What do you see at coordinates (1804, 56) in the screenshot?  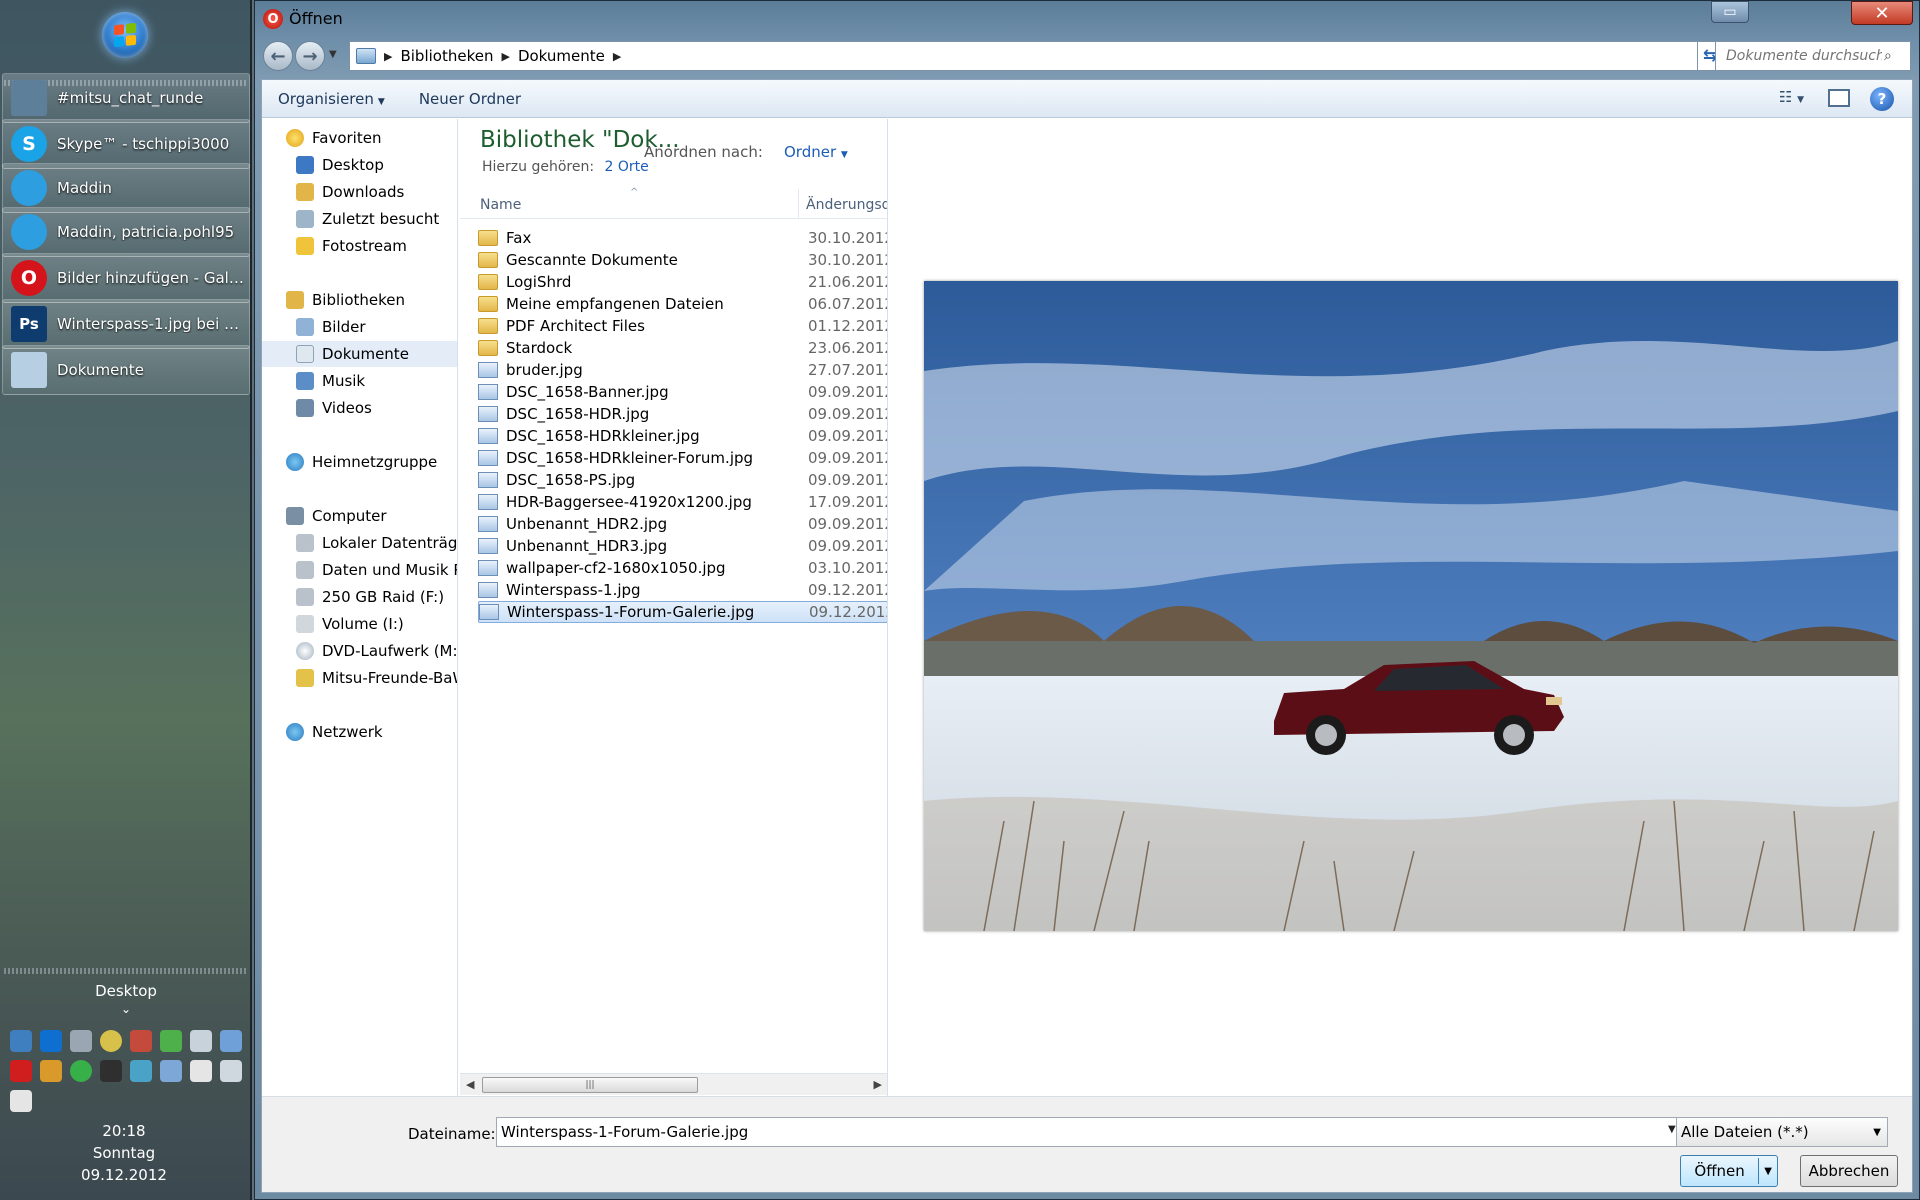 I see `search-input` at bounding box center [1804, 56].